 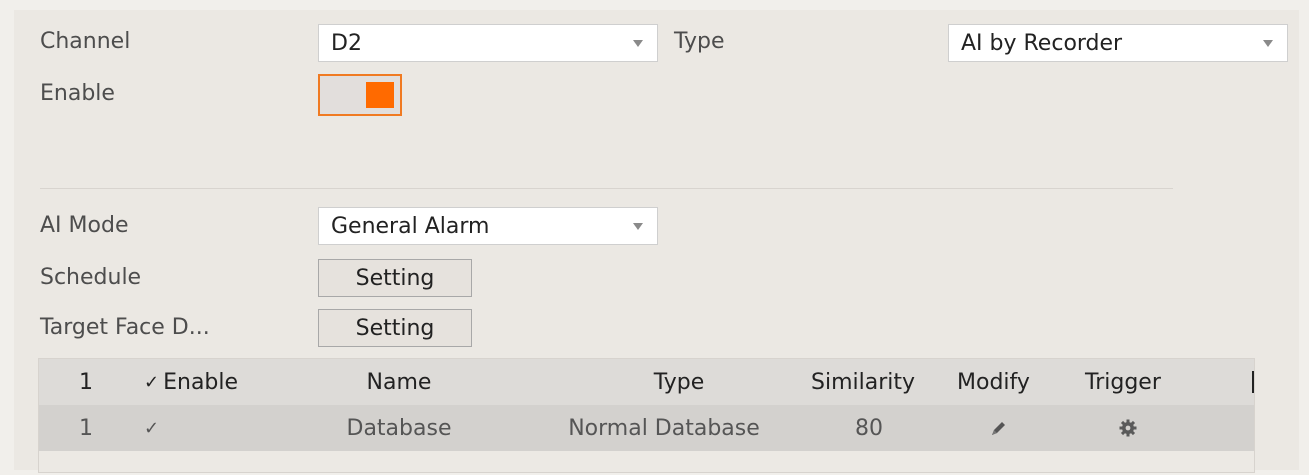 I want to click on type-select: AI by Recorder, so click(x=1118, y=43).